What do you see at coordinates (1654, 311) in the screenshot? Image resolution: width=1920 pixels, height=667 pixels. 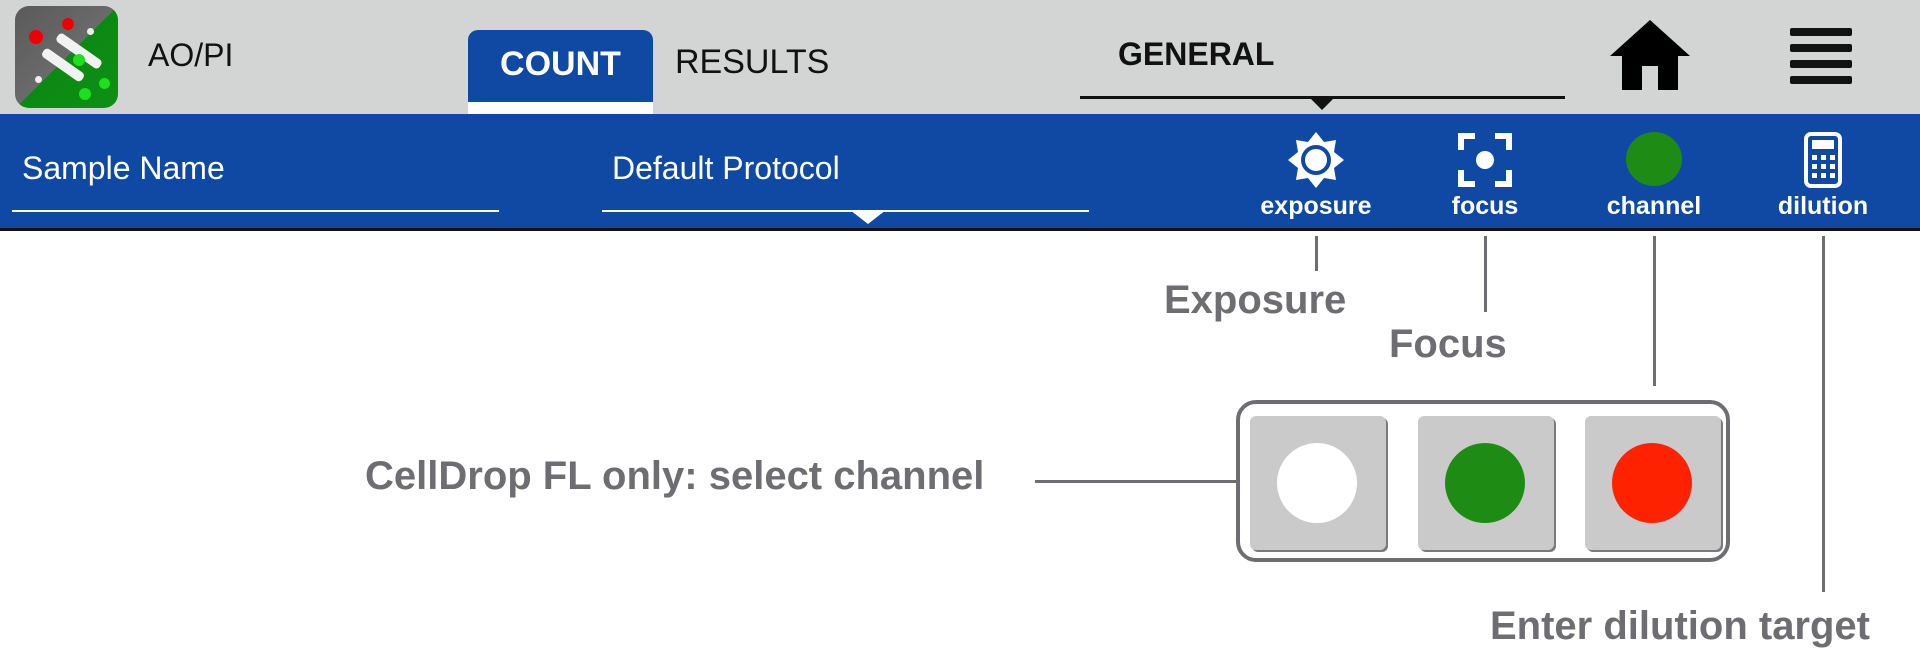 I see `channel-callout-line` at bounding box center [1654, 311].